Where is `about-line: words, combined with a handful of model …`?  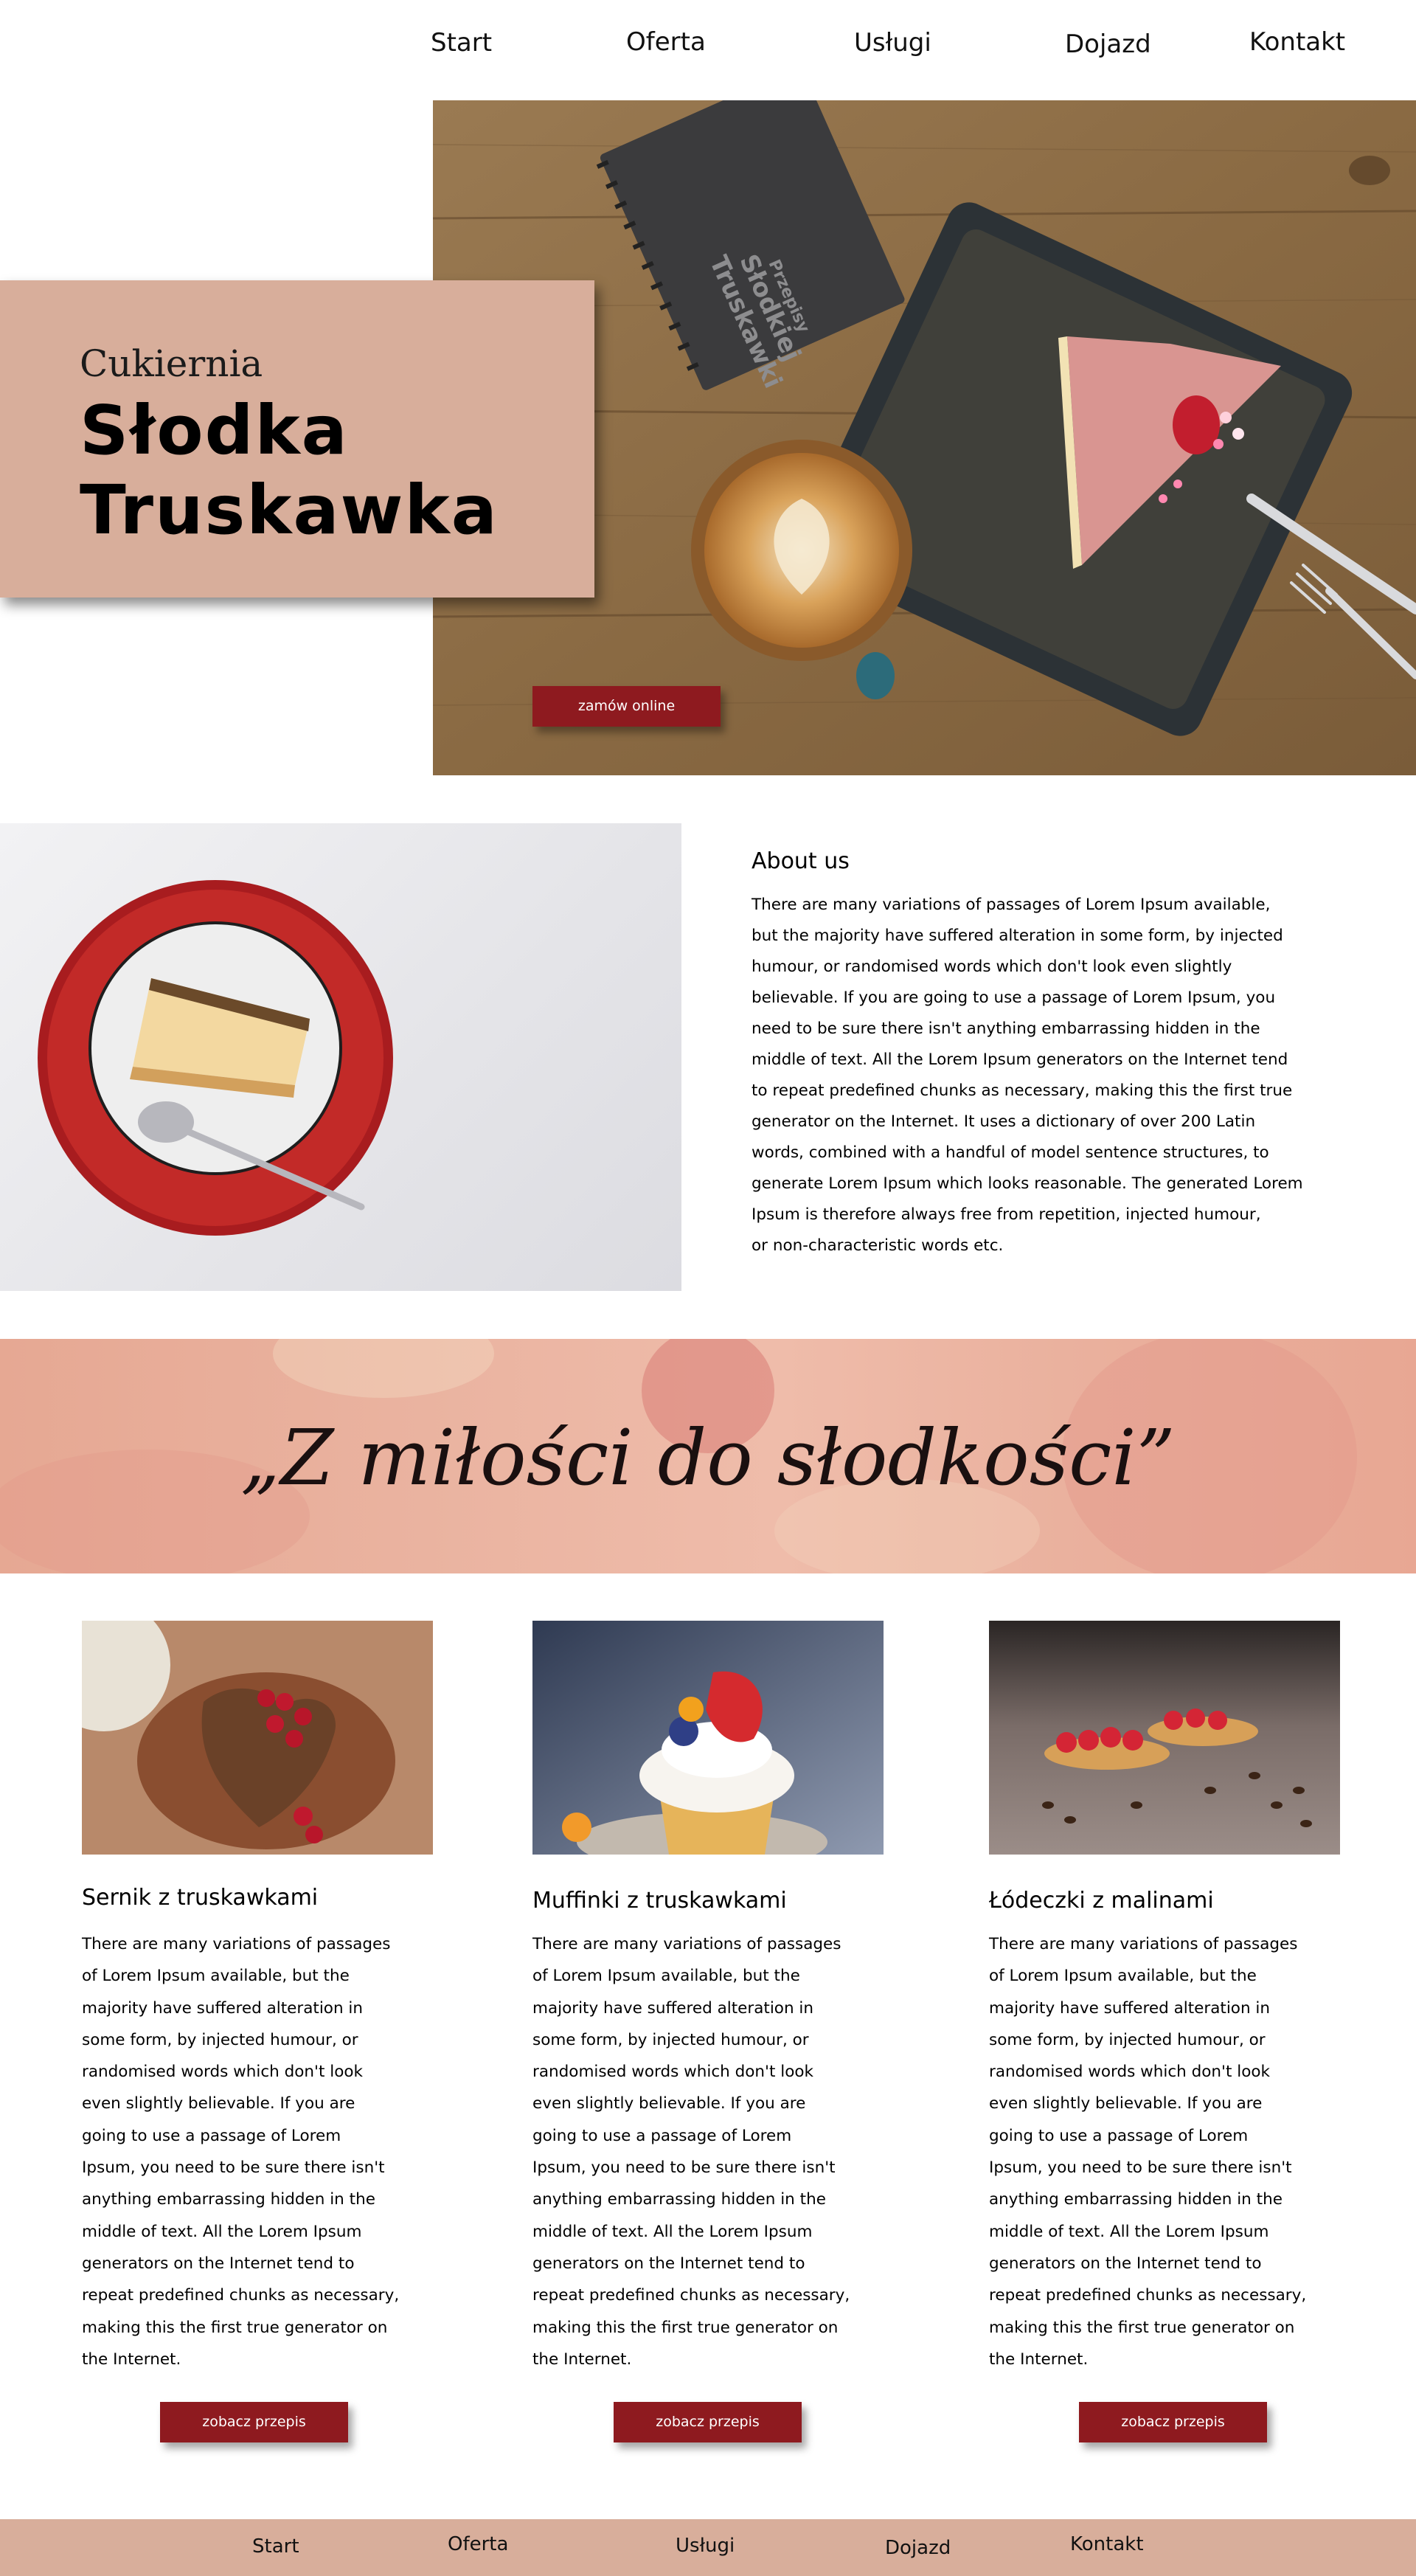 about-line: words, combined with a handful of model … is located at coordinates (1010, 1153).